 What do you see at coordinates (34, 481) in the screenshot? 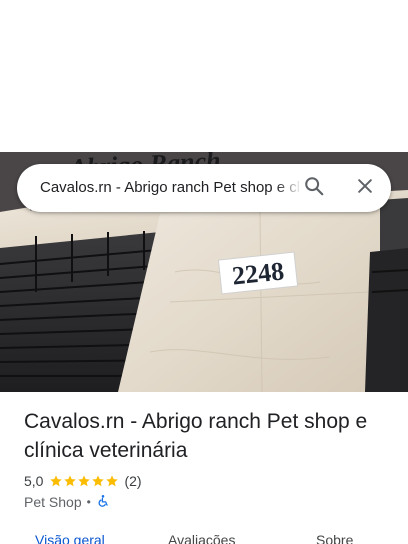
I see `rating-value: 5,0` at bounding box center [34, 481].